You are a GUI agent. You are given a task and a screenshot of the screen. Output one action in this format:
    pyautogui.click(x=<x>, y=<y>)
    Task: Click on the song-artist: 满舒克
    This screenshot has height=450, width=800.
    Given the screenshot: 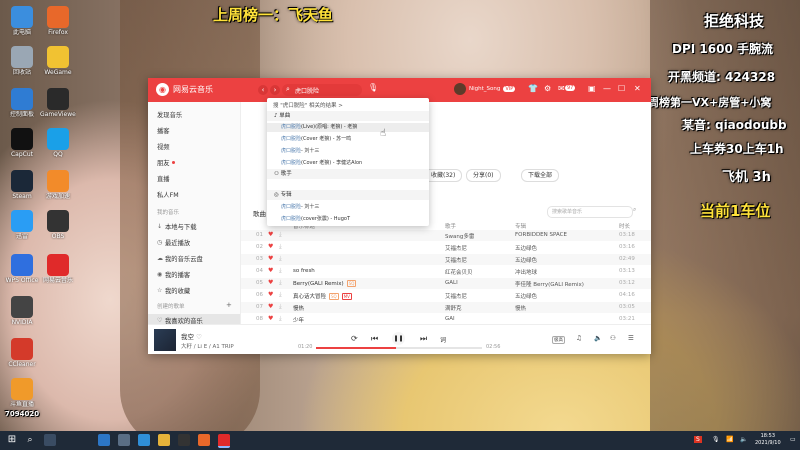 What is the action you would take?
    pyautogui.click(x=480, y=308)
    